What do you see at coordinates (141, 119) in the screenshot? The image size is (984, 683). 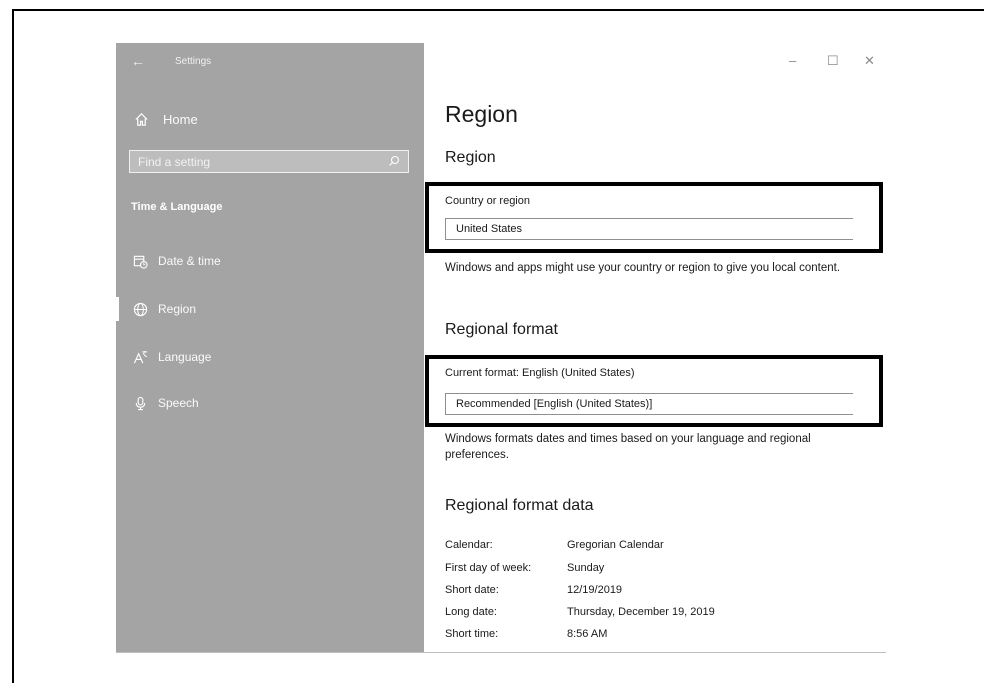 I see `home-icon` at bounding box center [141, 119].